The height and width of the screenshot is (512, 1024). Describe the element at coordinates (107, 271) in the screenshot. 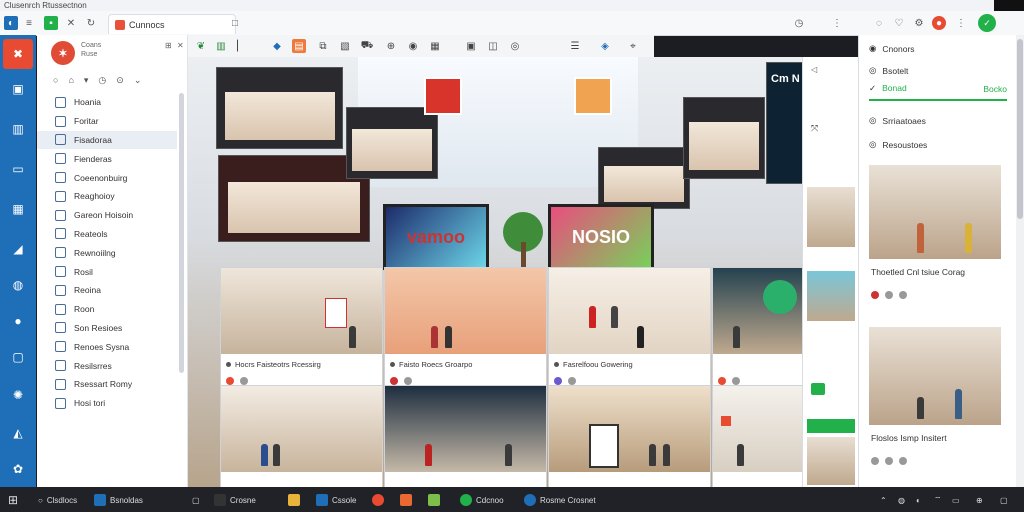

I see `sidebar-item: Rosil` at that location.